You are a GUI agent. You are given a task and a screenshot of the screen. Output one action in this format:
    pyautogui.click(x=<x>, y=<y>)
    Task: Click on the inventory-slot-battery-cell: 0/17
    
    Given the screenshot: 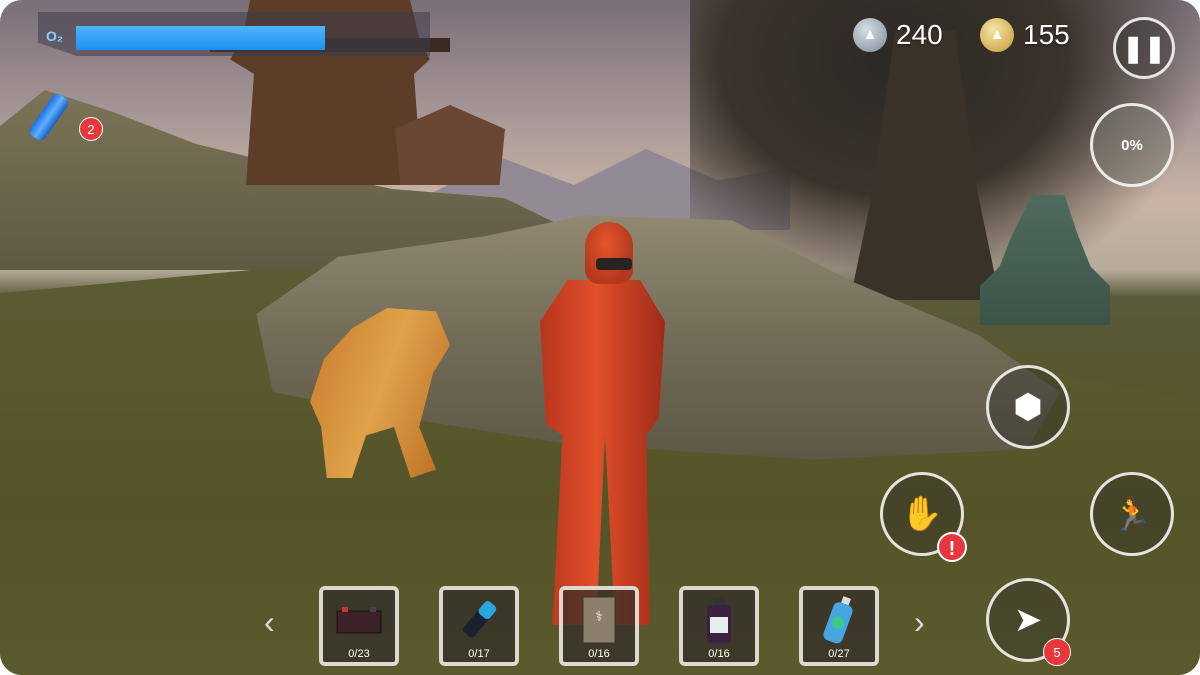 What is the action you would take?
    pyautogui.click(x=479, y=626)
    